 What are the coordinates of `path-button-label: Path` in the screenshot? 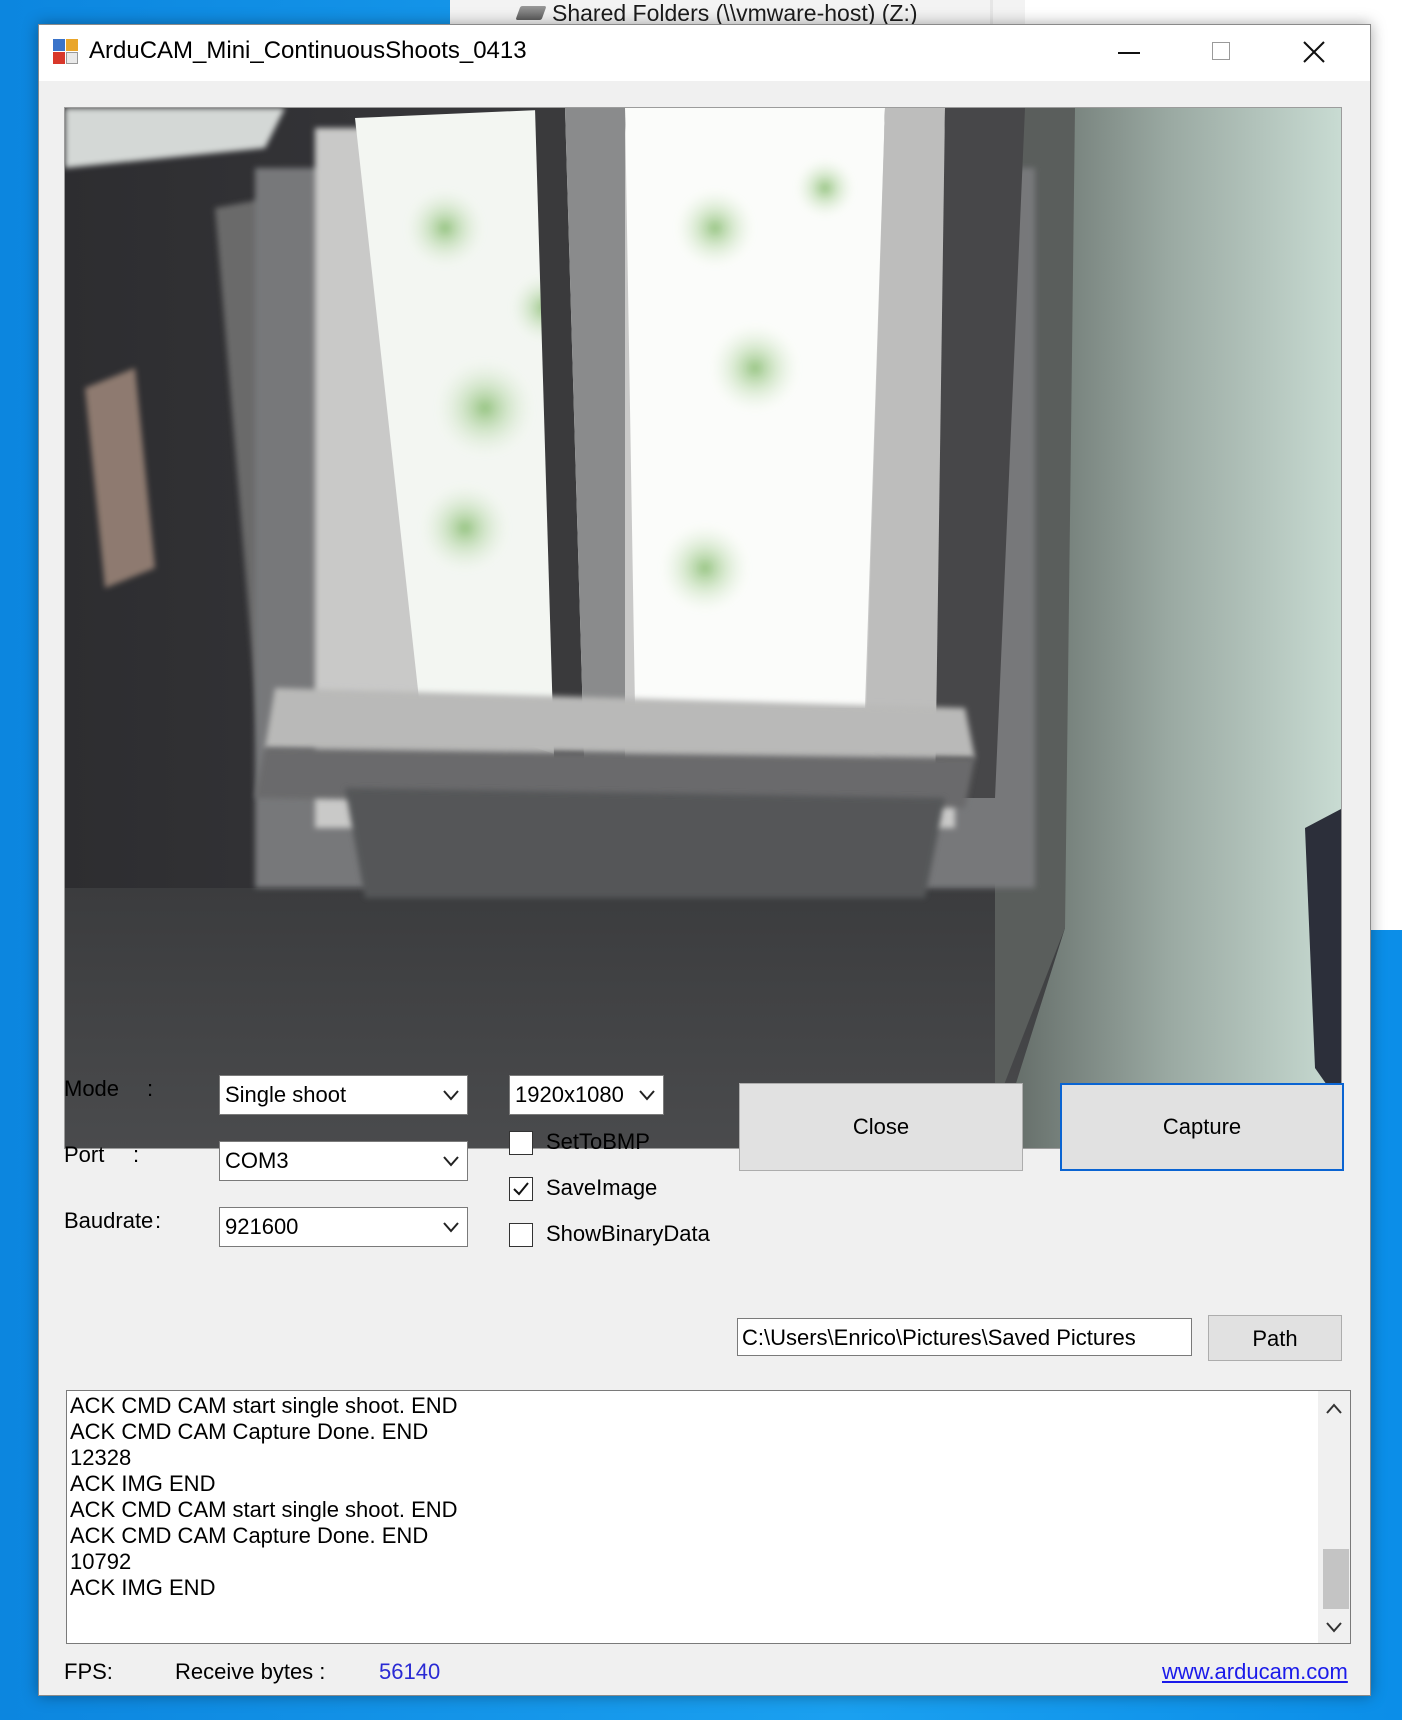 It's located at (1275, 1338).